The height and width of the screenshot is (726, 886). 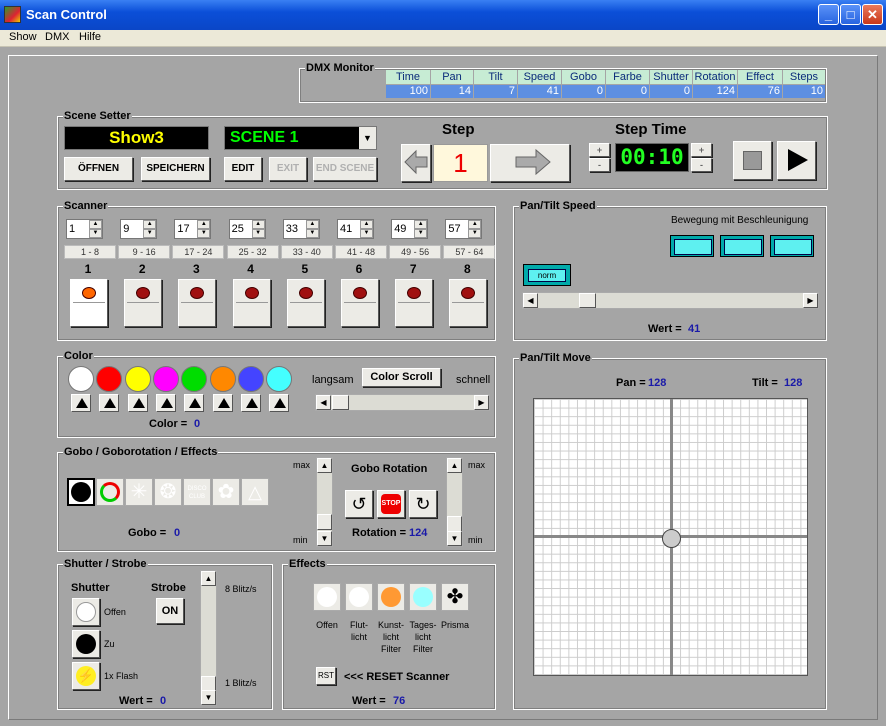 I want to click on scanner-channel-spinner: 25 ▲ ▼, so click(x=247, y=229).